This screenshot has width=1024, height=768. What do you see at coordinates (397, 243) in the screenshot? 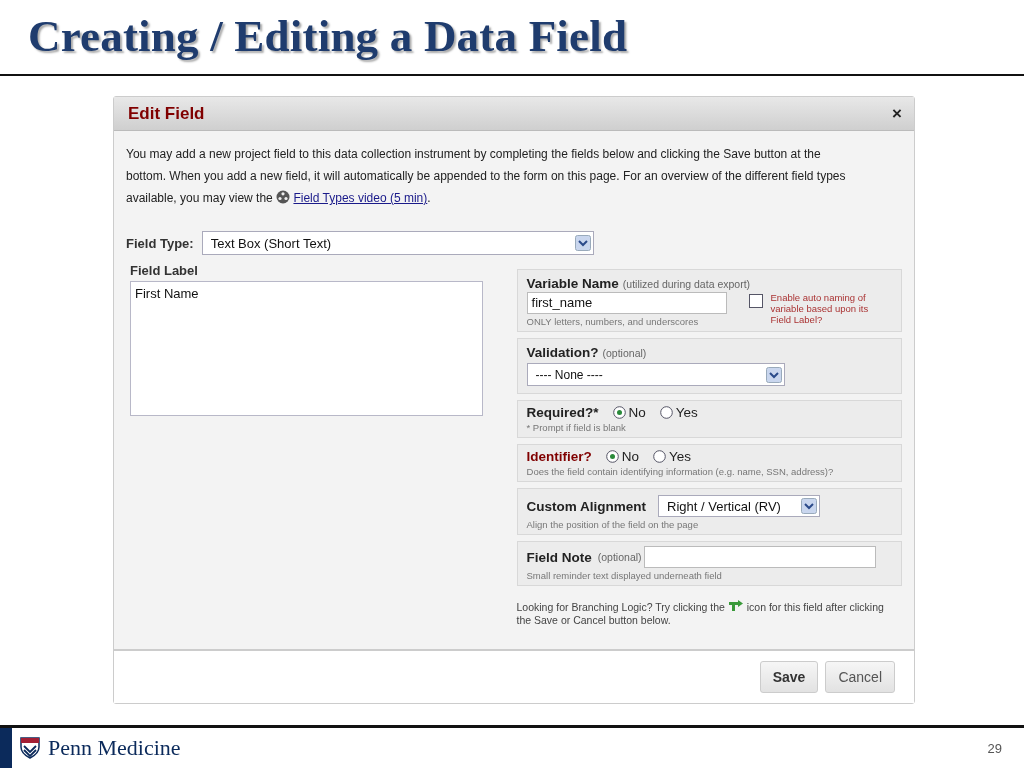
I see `field-type-select: Text Box (Short Text)` at bounding box center [397, 243].